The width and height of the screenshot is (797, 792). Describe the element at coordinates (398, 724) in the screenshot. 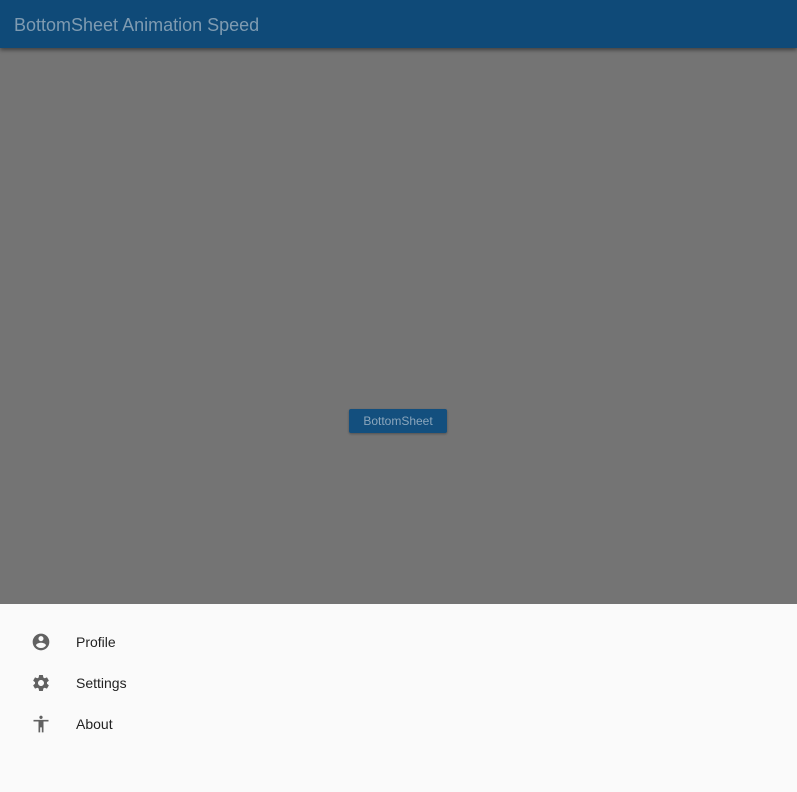

I see `sheet-item-about: About` at that location.